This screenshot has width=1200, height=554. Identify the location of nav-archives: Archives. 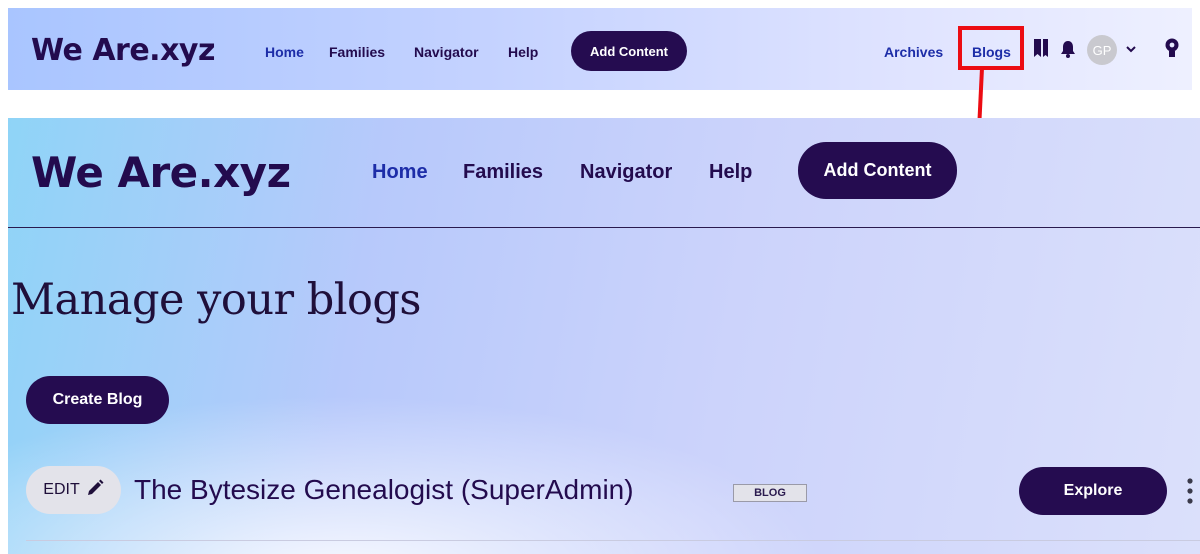
(913, 52).